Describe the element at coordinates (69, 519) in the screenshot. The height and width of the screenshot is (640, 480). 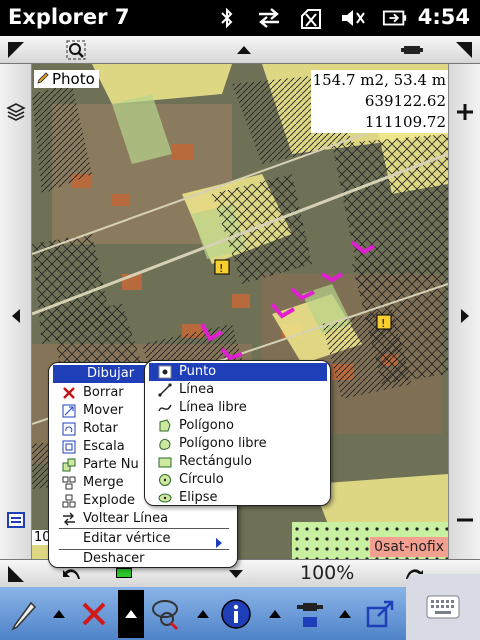
I see `flip-line-icon` at that location.